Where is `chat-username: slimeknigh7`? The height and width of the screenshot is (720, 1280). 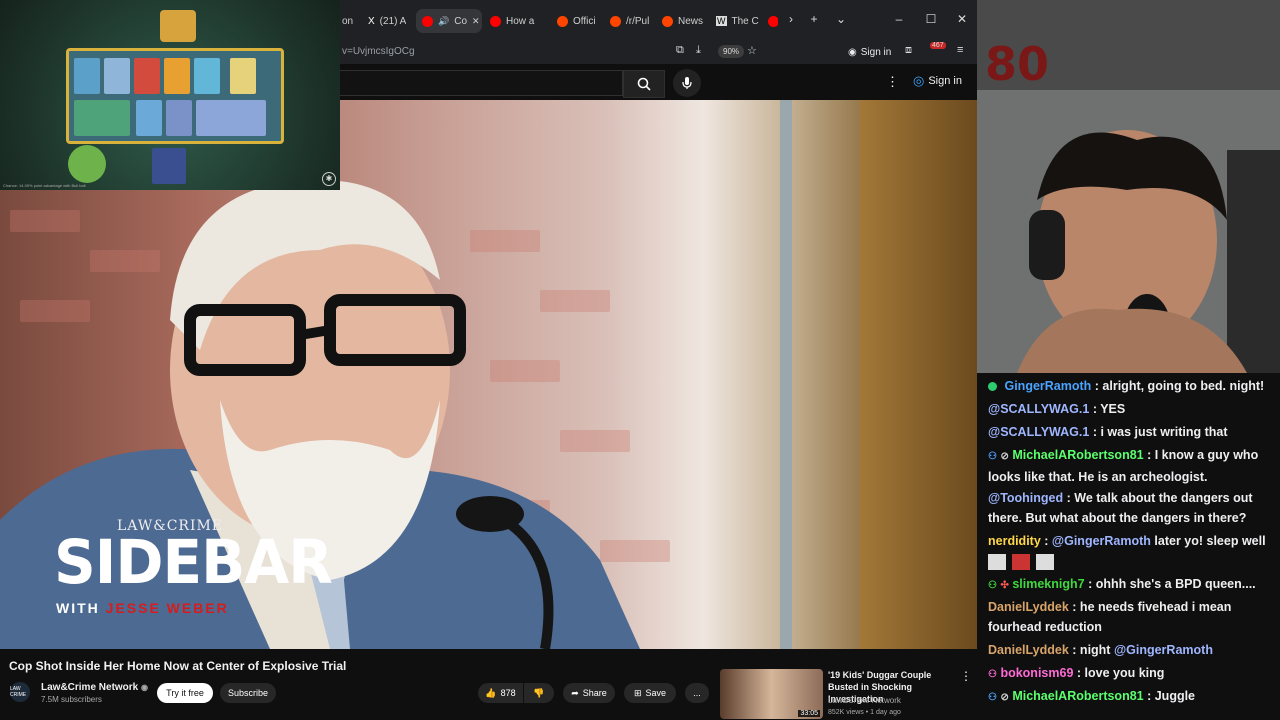 chat-username: slimeknigh7 is located at coordinates (1048, 584).